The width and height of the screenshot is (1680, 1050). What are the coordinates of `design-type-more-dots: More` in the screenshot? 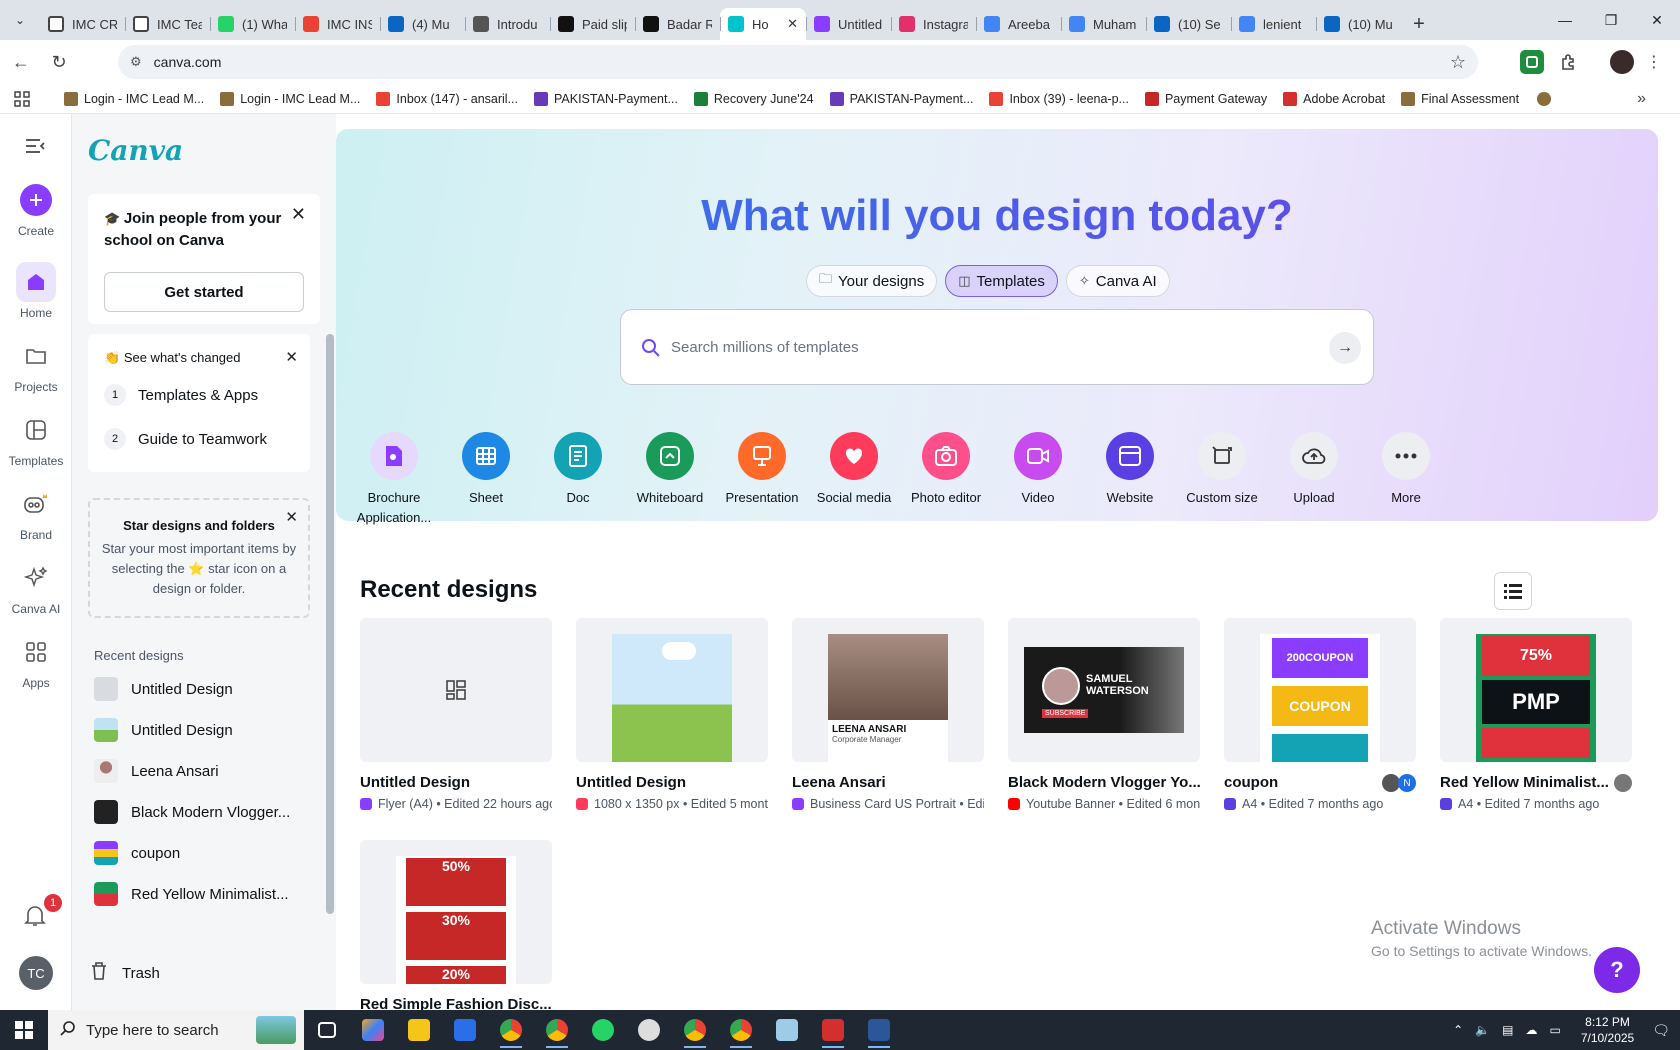 It's located at (1406, 479).